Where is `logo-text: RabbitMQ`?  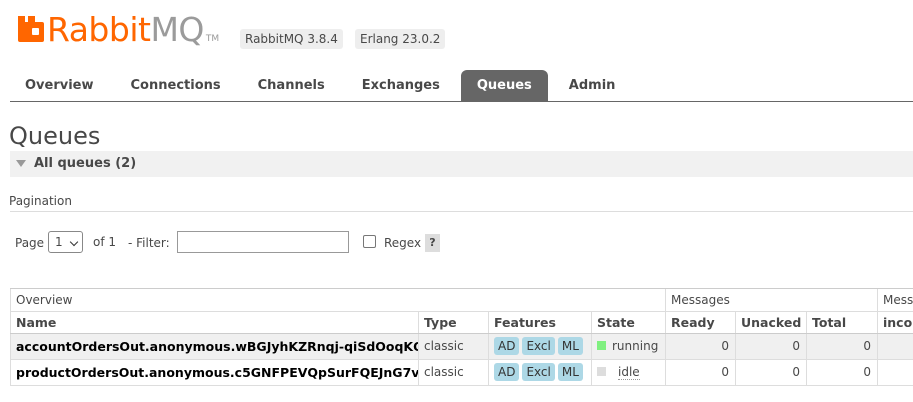
logo-text: RabbitMQ is located at coordinates (125, 29).